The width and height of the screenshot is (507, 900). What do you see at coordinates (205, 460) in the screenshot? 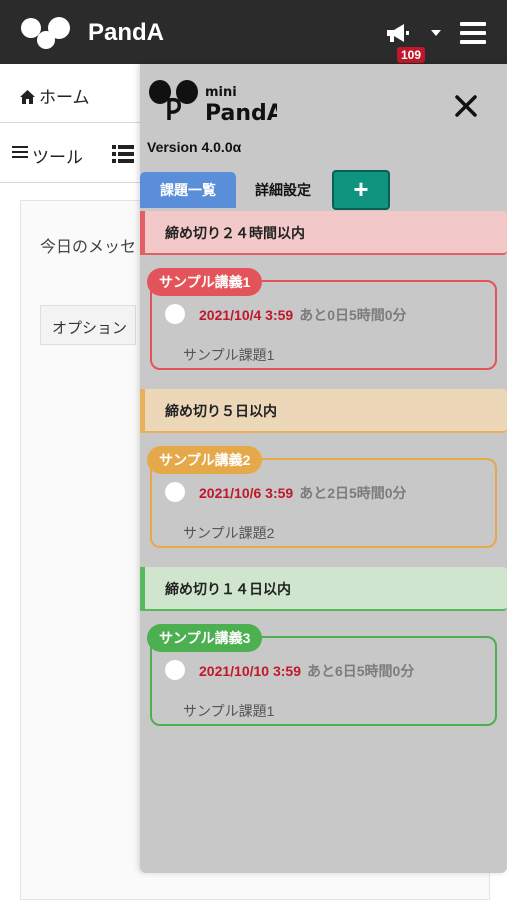
I see `lecture-label: サンプル講義2` at bounding box center [205, 460].